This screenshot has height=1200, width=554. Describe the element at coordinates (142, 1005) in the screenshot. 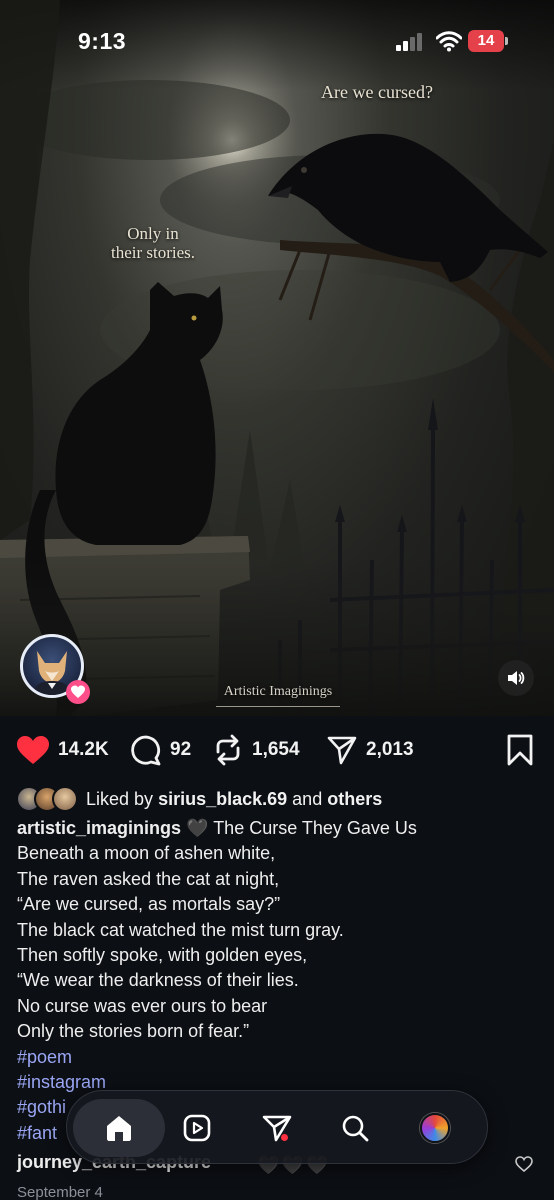

I see `poem-line: No curse was ever ours to bear` at that location.